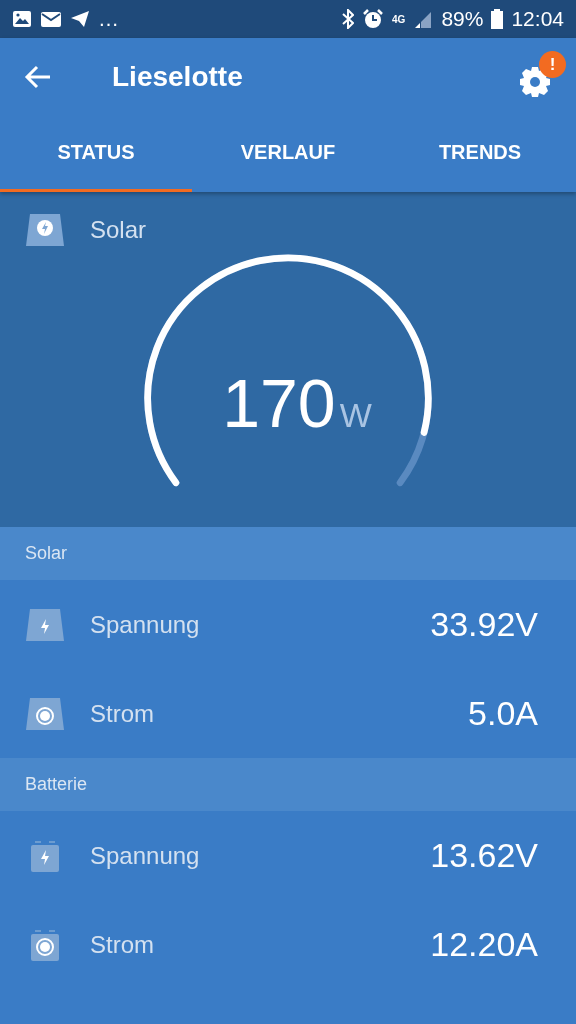 The height and width of the screenshot is (1024, 576). What do you see at coordinates (480, 154) in the screenshot?
I see `tab: TRENDS` at bounding box center [480, 154].